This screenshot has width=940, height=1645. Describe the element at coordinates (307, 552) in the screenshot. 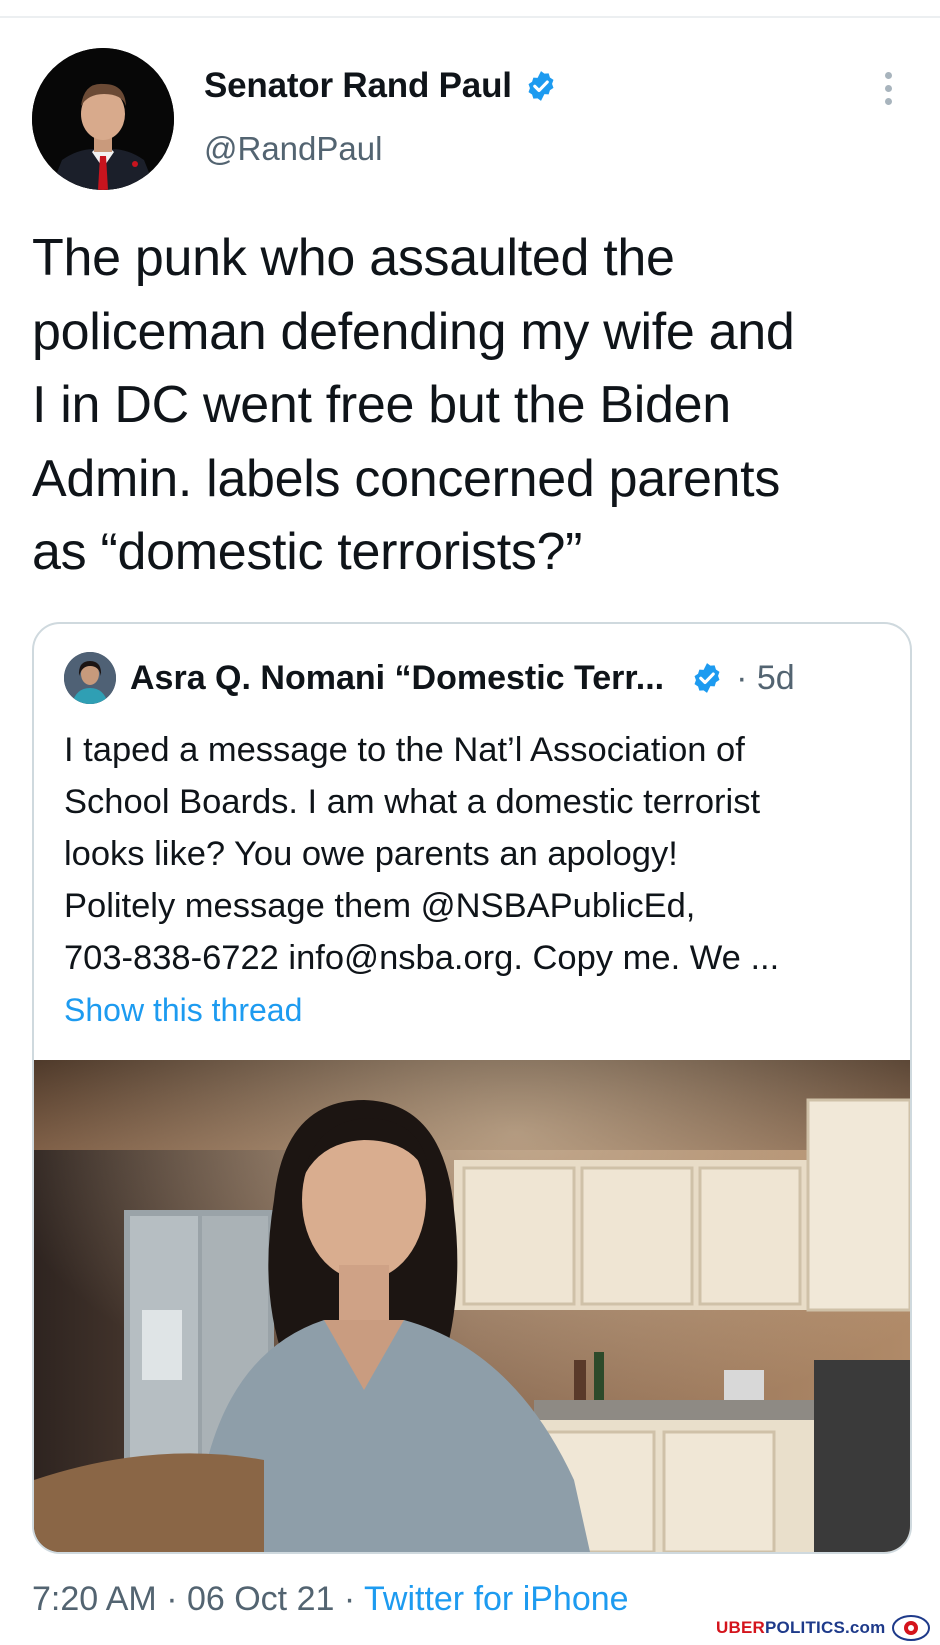

I see `tweet-text-line: as “domestic terrorists?”` at that location.